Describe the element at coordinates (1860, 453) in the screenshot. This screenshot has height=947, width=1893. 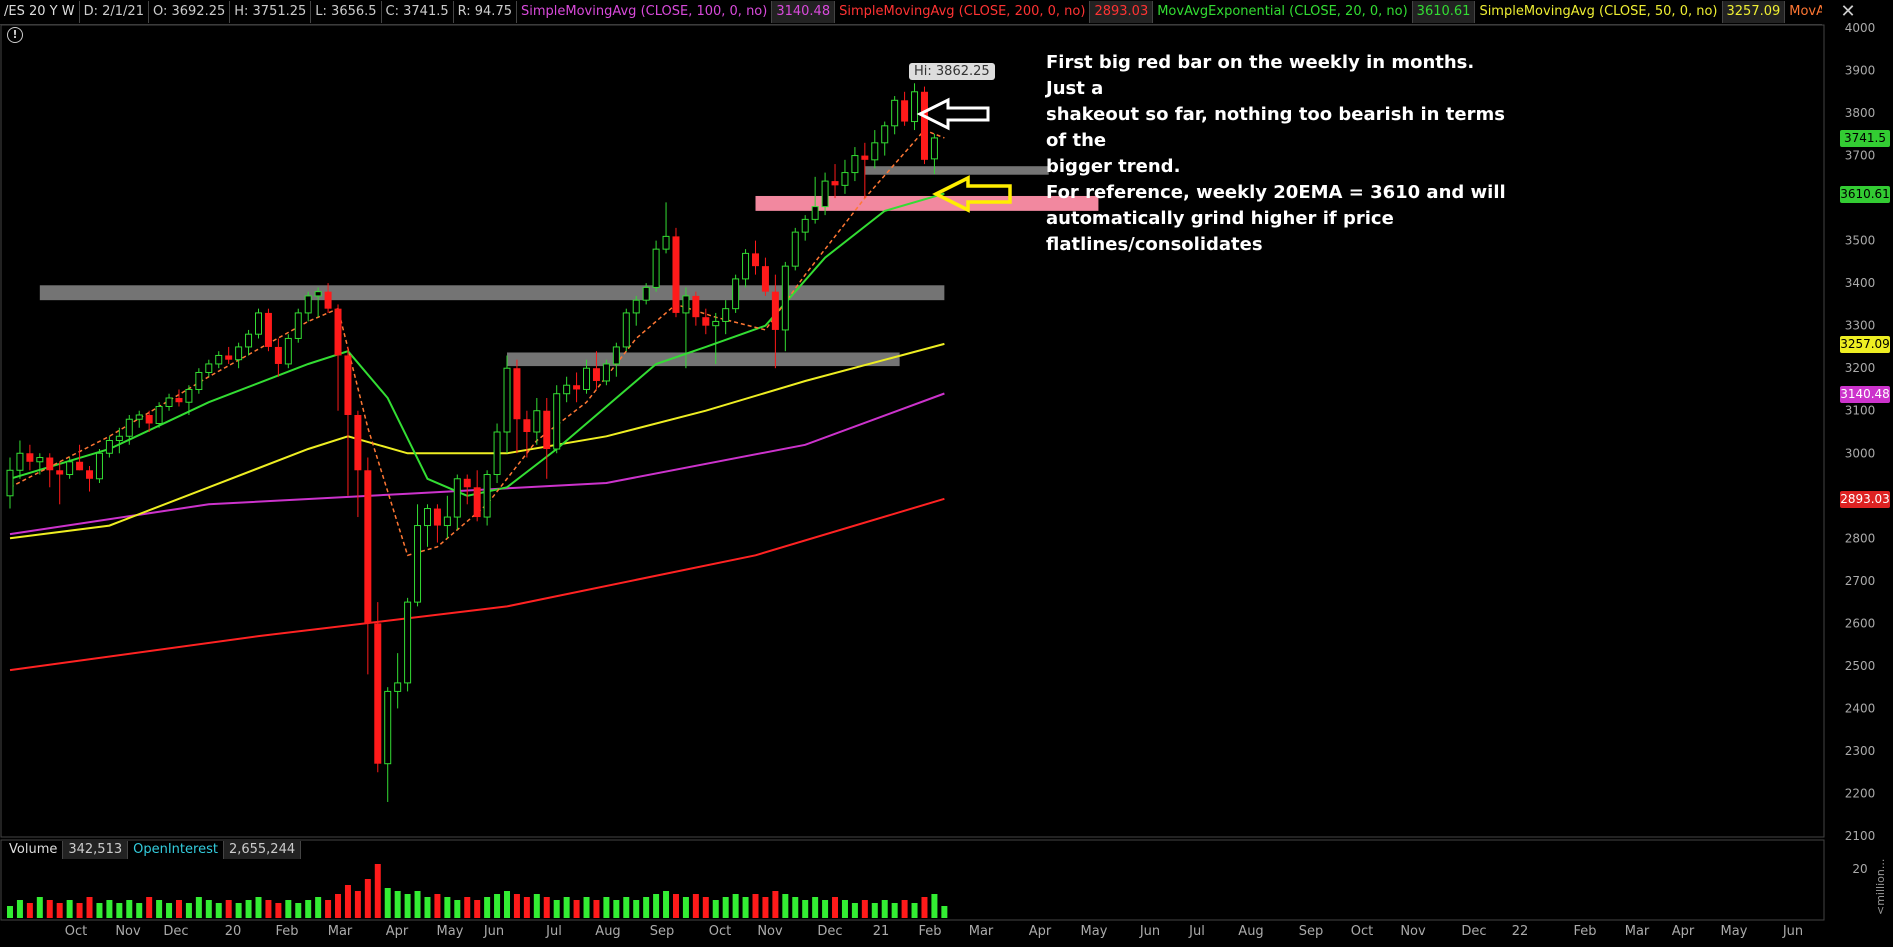
I see `y-axis-tick-label: 3000` at that location.